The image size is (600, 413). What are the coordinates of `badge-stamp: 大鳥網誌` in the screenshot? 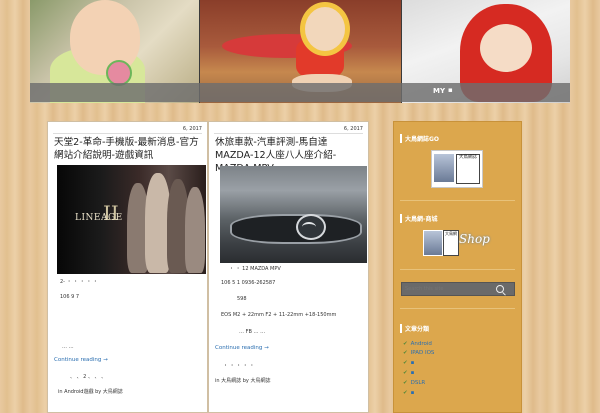 It's located at (468, 169).